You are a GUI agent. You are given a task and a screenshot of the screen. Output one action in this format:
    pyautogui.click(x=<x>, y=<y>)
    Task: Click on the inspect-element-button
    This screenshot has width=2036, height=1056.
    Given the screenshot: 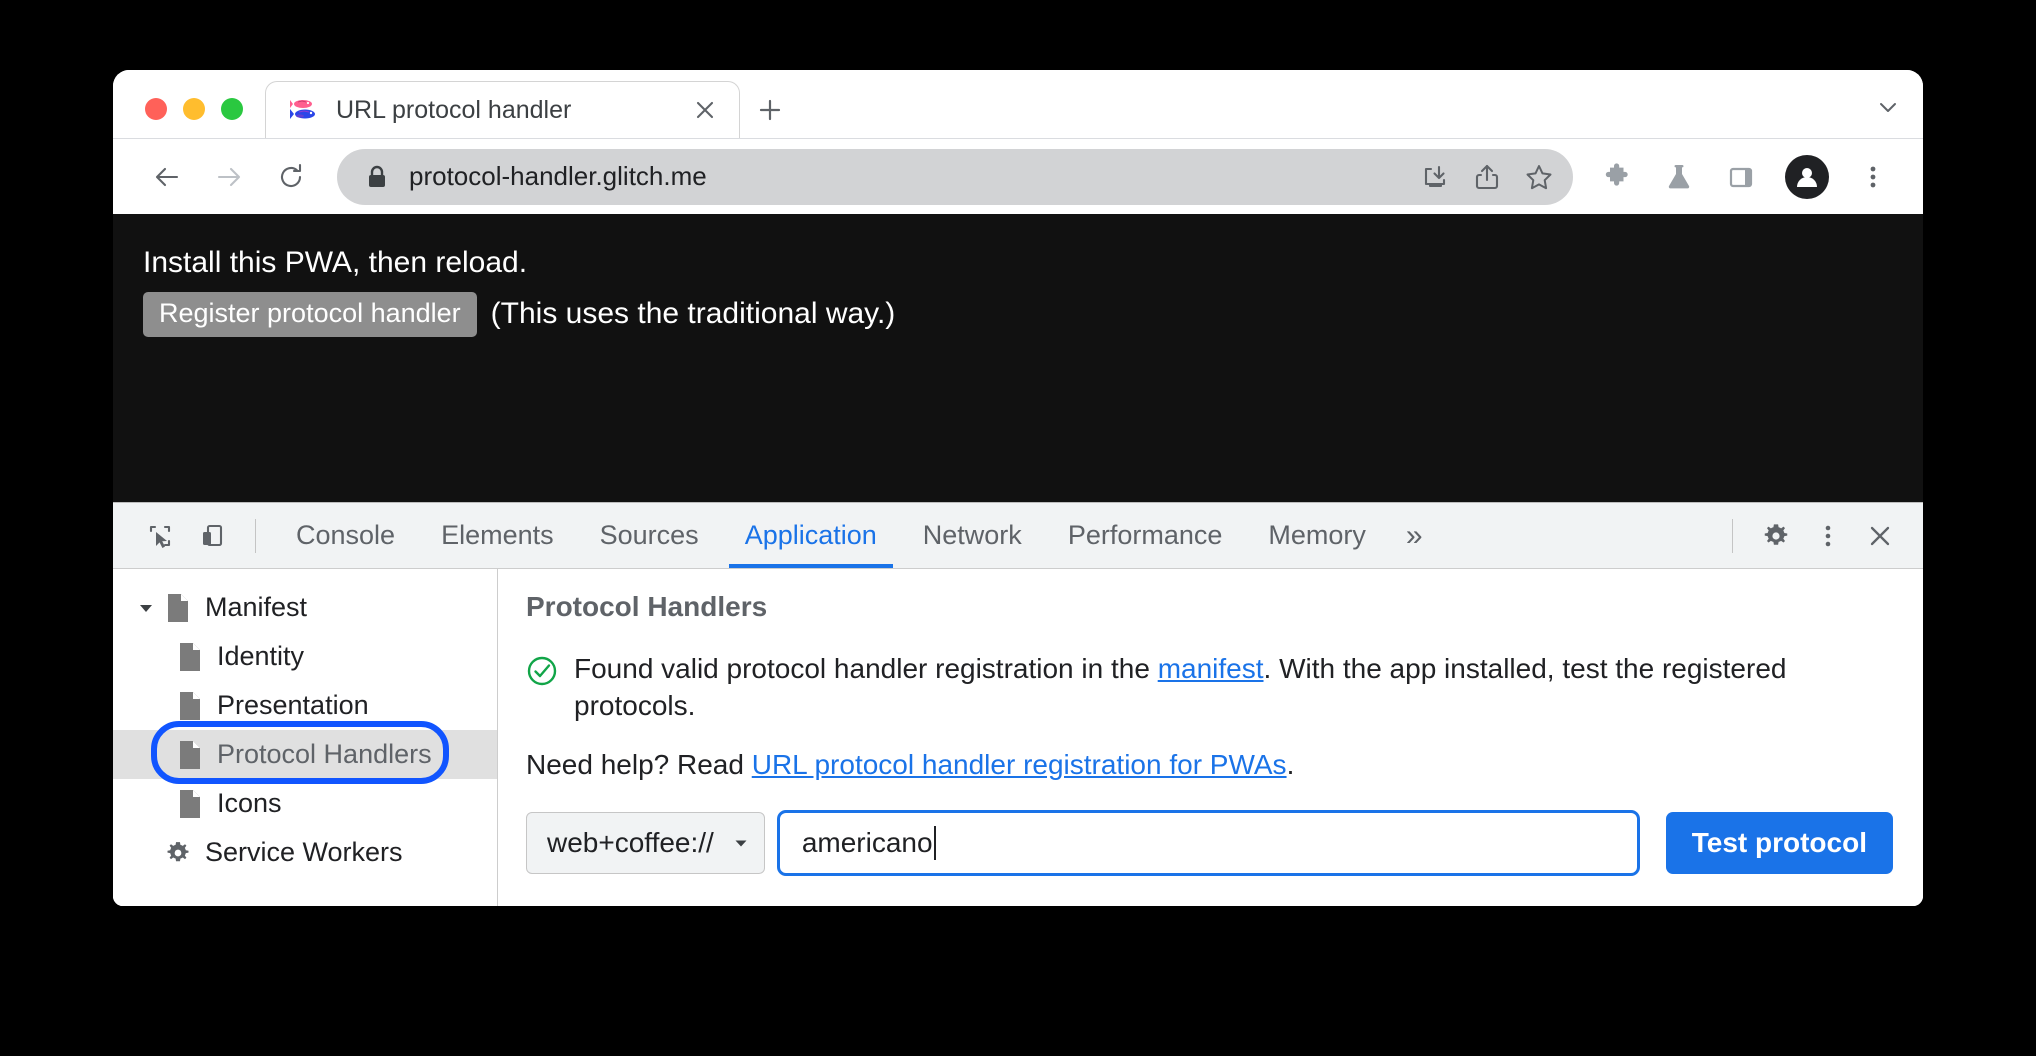 What is the action you would take?
    pyautogui.click(x=160, y=536)
    